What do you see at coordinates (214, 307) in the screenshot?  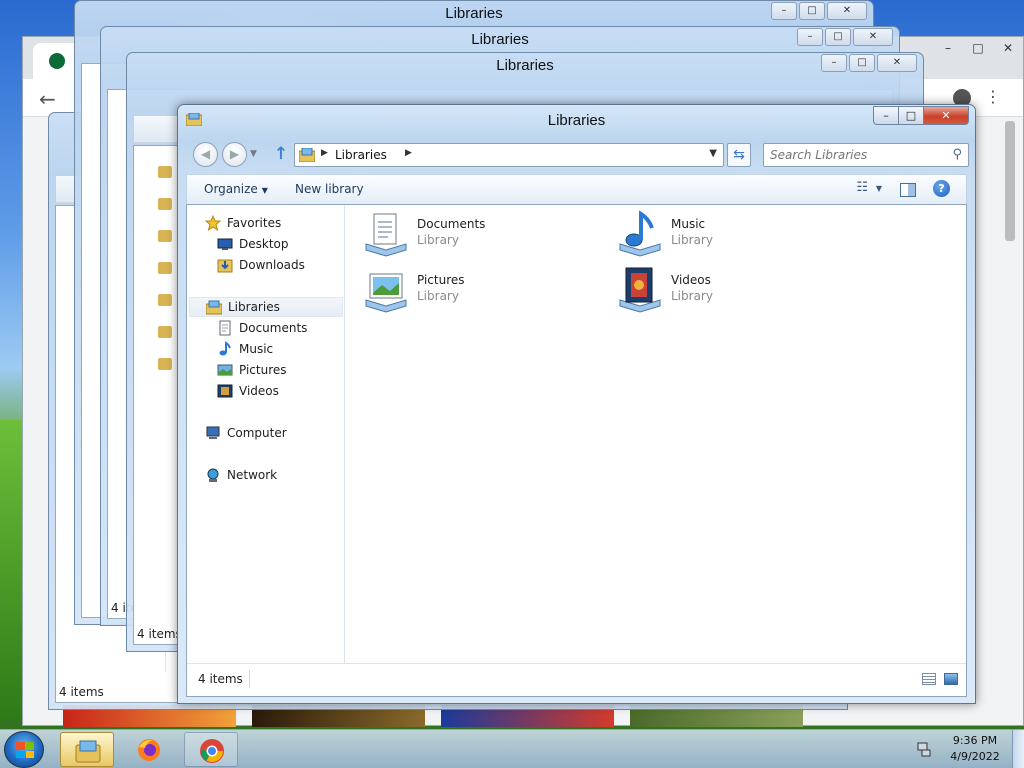 I see `libraries-icon` at bounding box center [214, 307].